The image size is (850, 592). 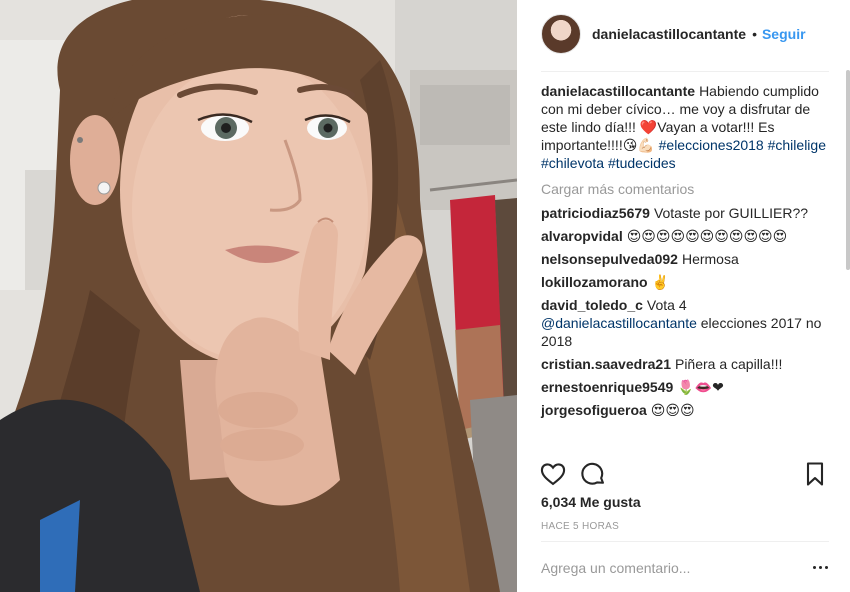 What do you see at coordinates (821, 567) in the screenshot?
I see `ellipsis-icon` at bounding box center [821, 567].